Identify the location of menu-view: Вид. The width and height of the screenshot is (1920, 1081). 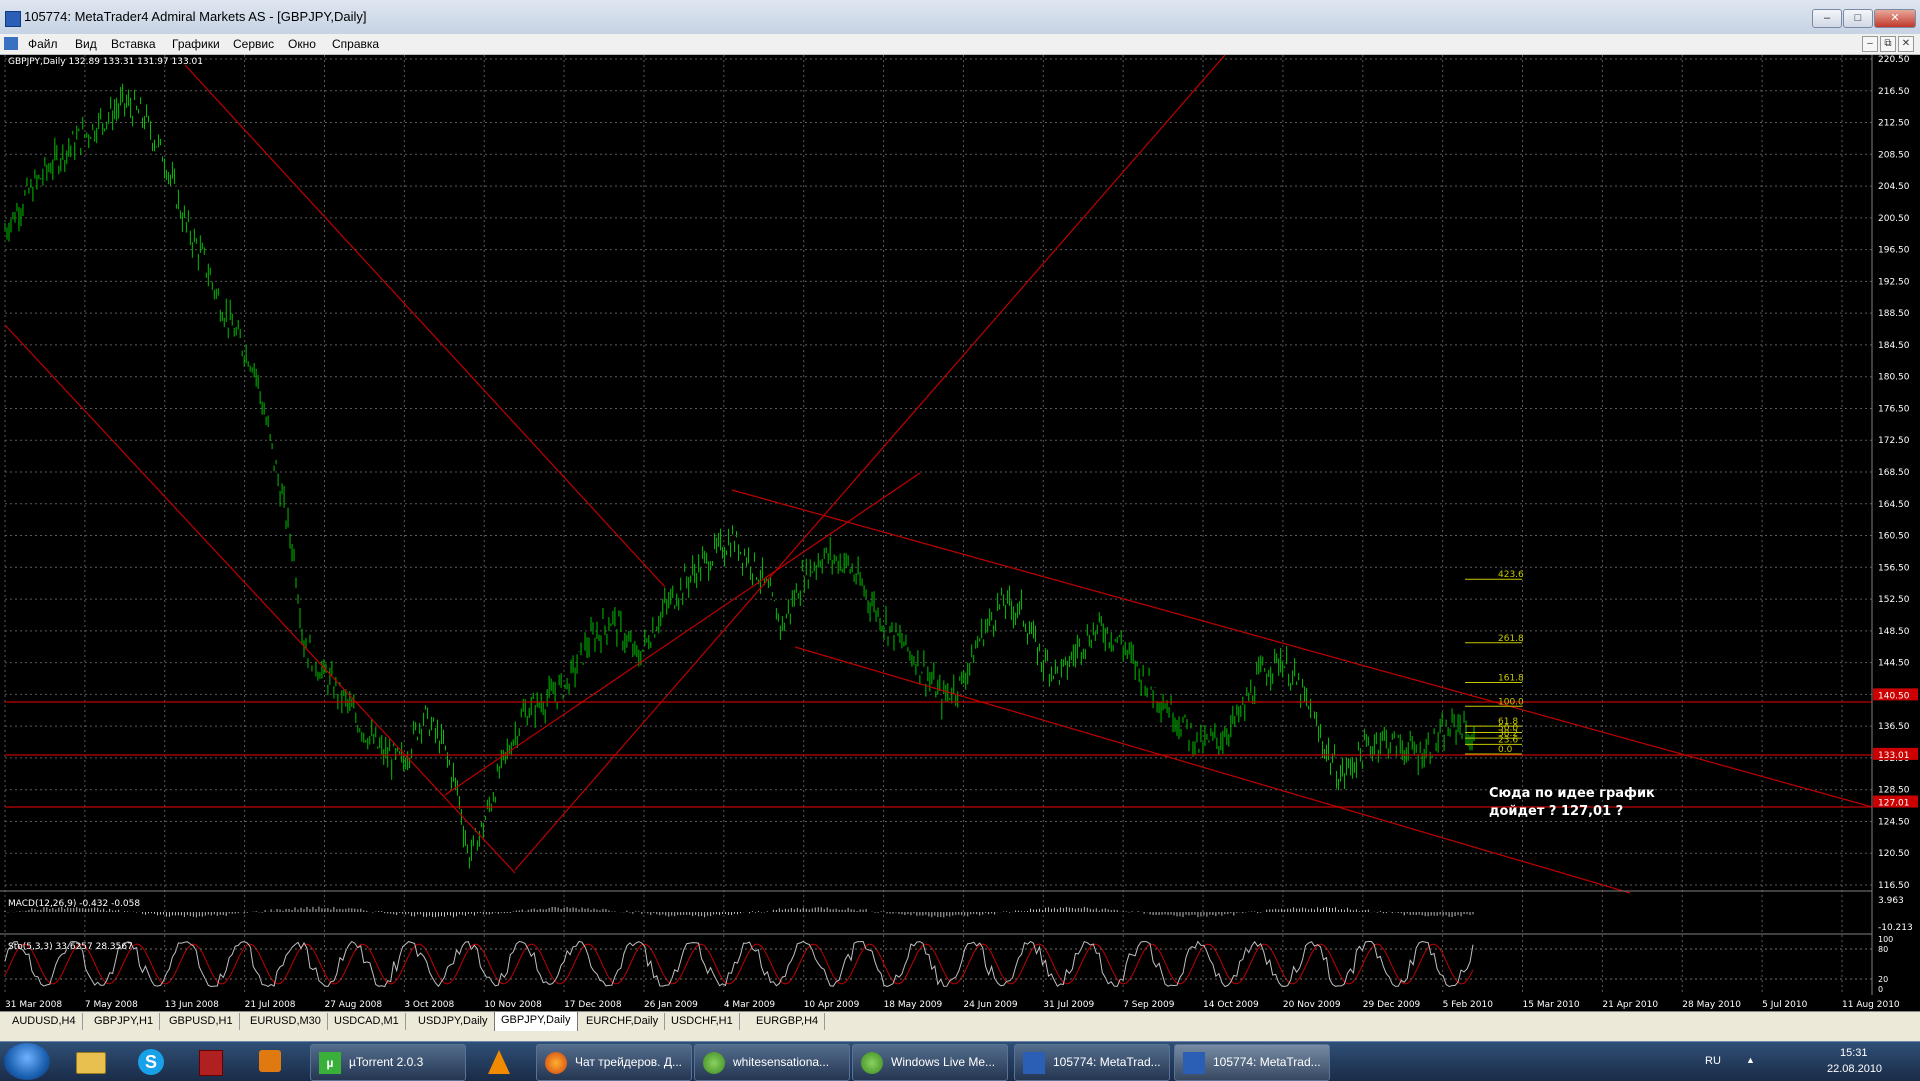
(86, 44).